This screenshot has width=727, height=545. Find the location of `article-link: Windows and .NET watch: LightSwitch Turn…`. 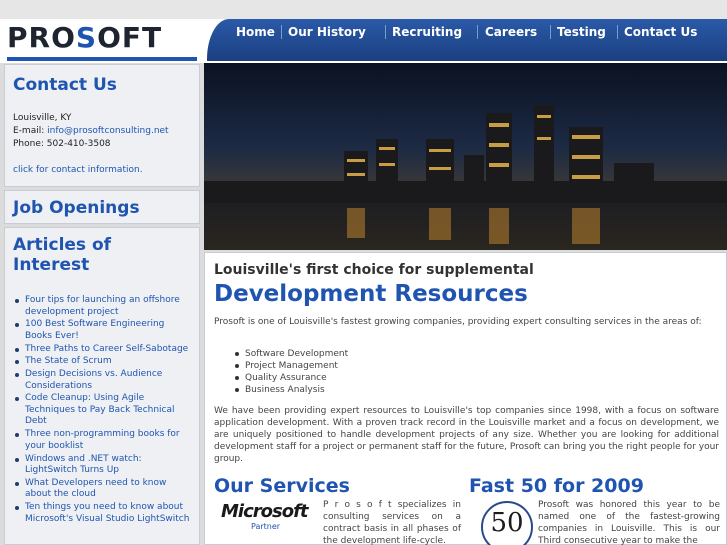

article-link: Windows and .NET watch: LightSwitch Turn… is located at coordinates (102, 465).